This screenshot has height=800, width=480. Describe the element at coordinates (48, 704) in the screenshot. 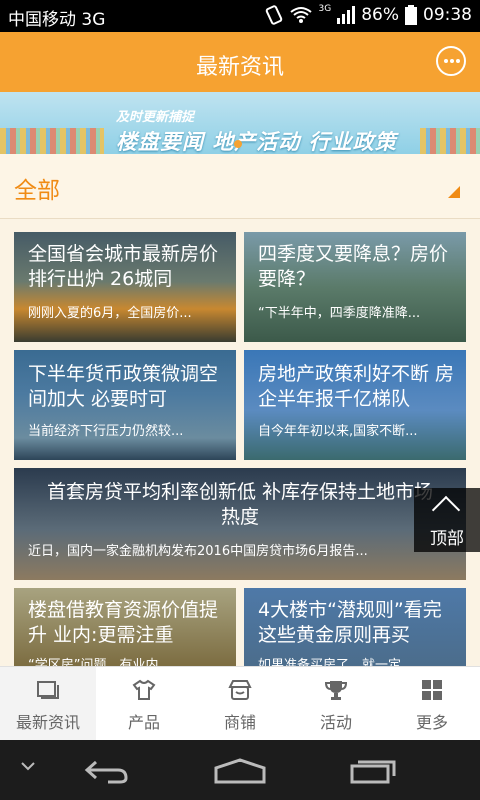

I see `tab-news: 最新资讯` at that location.